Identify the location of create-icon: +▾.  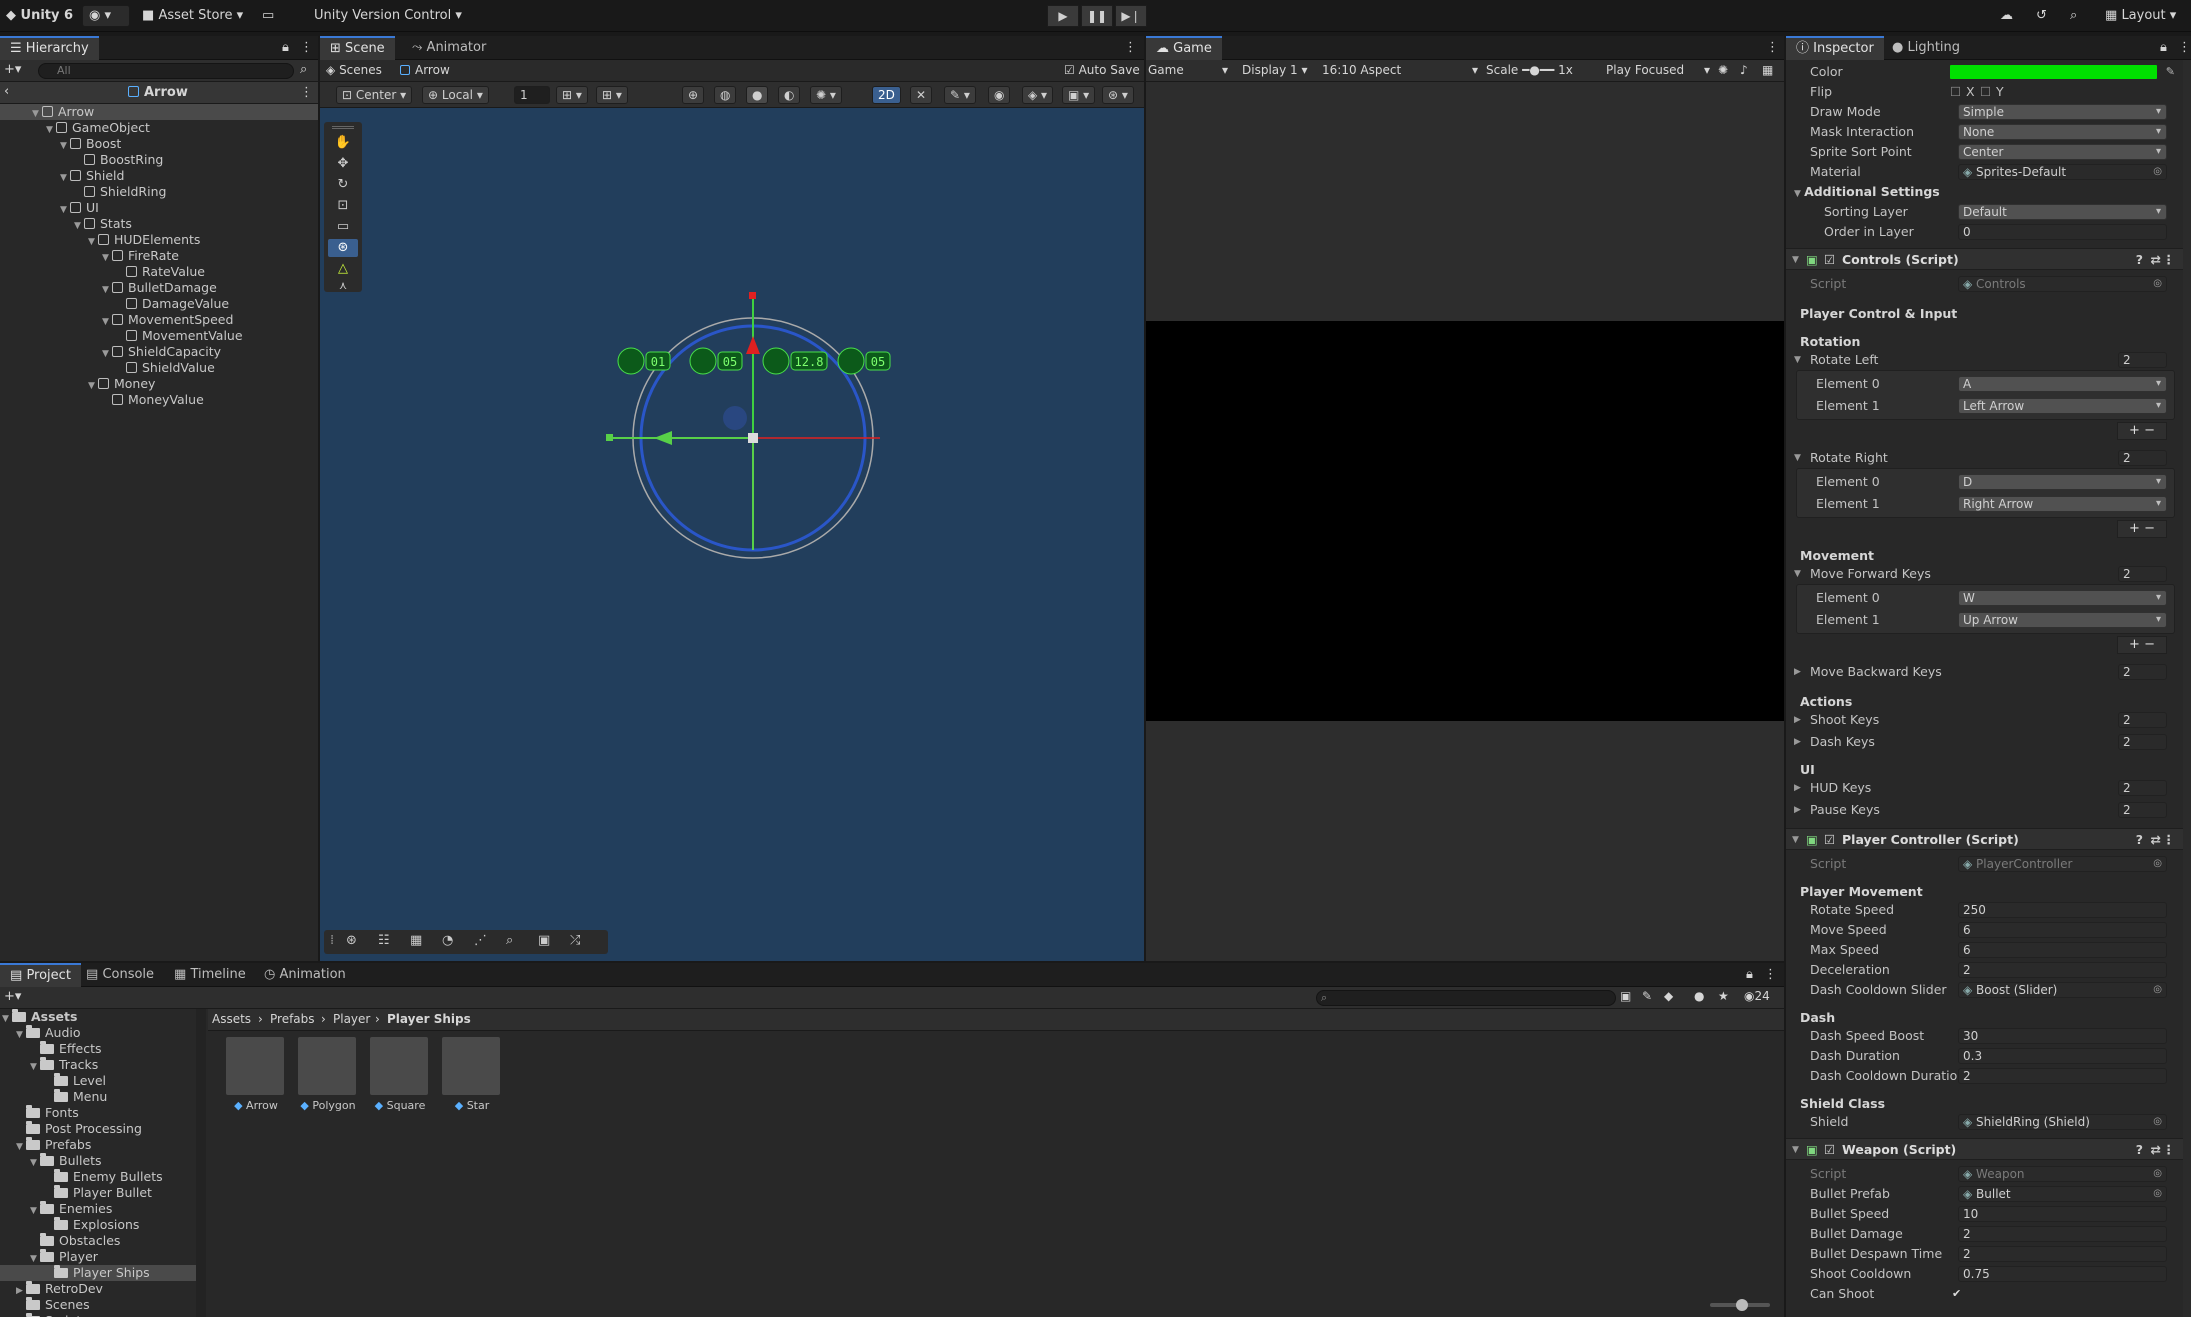
(12, 996).